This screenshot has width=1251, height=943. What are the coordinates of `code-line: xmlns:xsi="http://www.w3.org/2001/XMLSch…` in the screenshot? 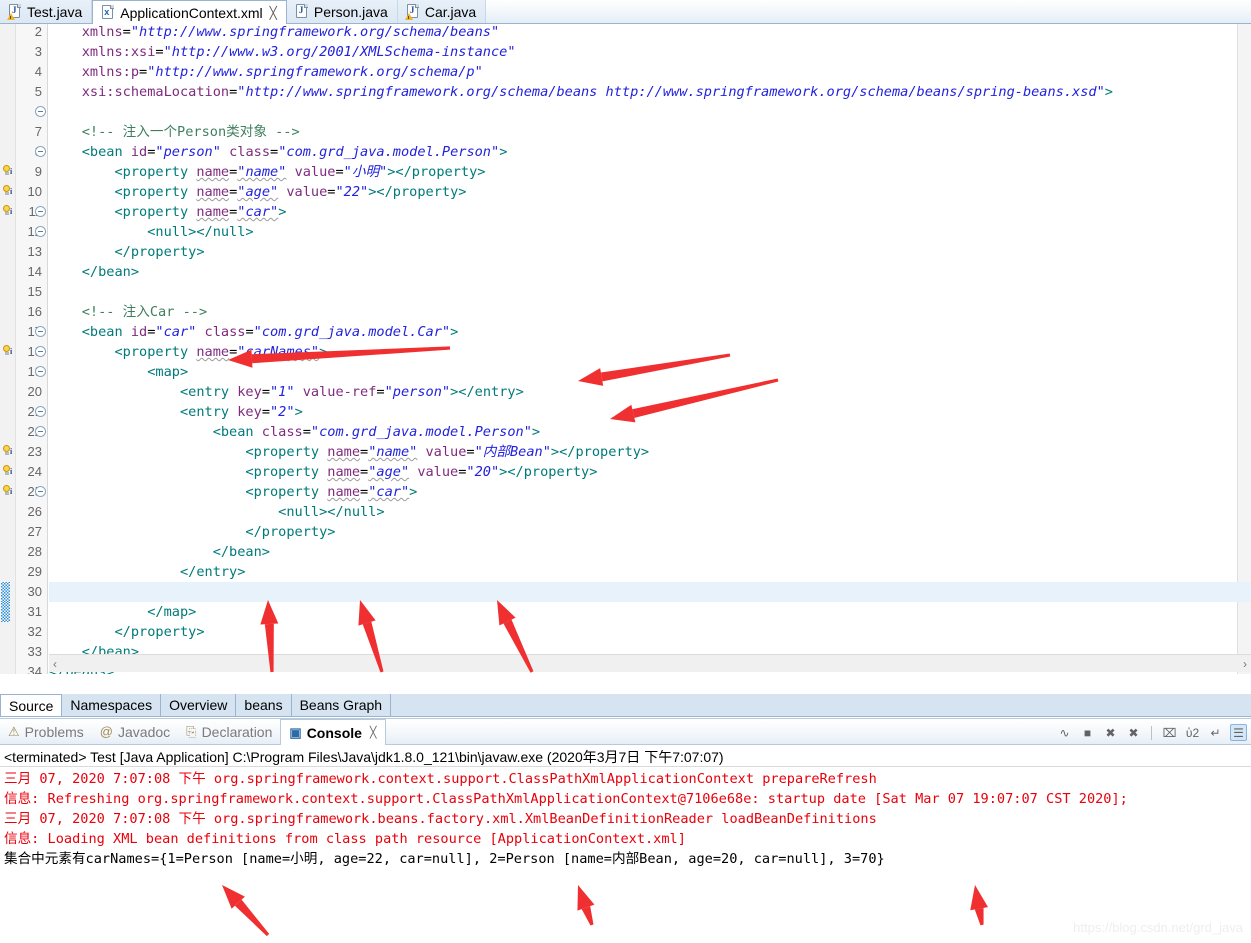 It's located at (282, 52).